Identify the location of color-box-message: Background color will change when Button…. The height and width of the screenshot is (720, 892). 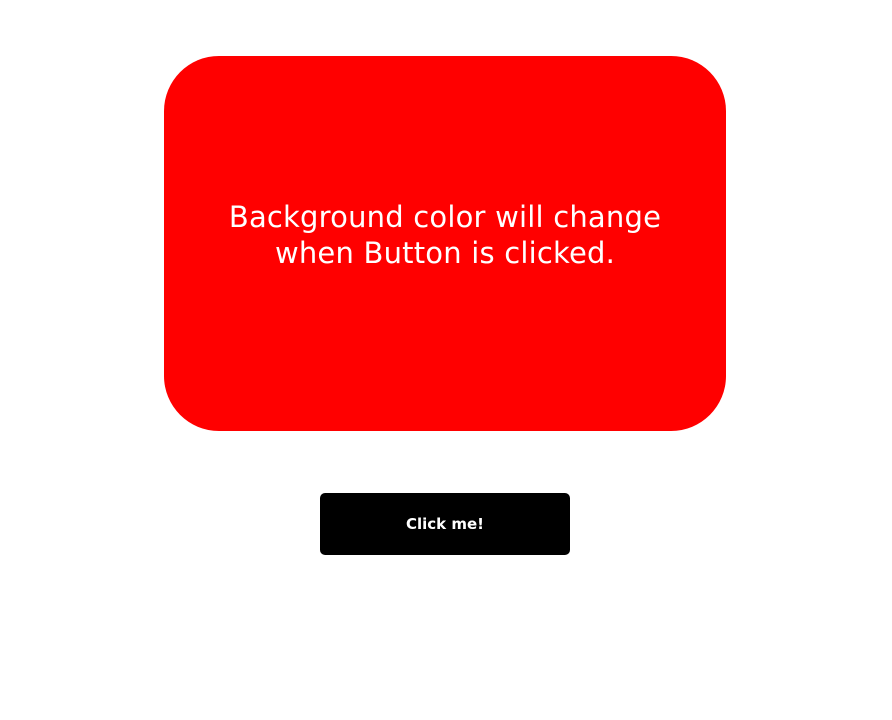
(445, 234).